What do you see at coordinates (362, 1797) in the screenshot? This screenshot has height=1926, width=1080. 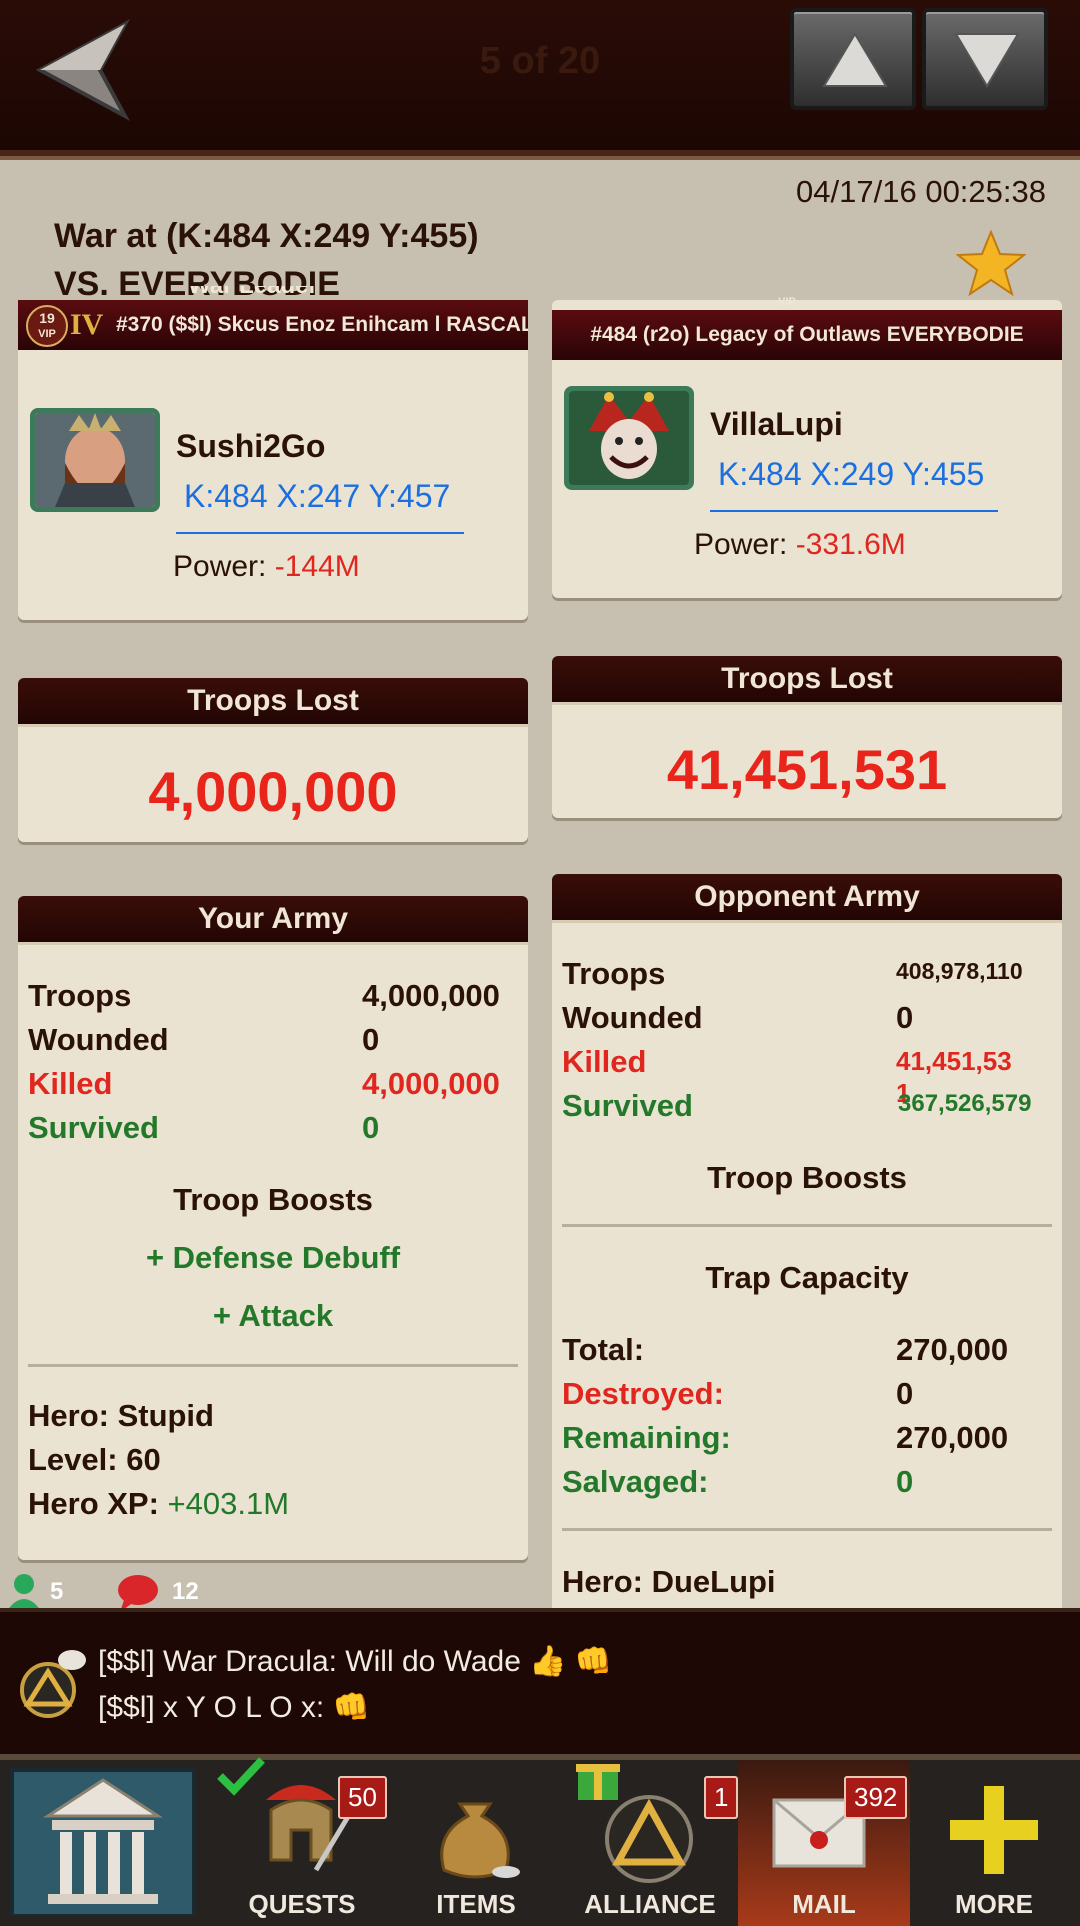 I see `quests-badge: 50` at bounding box center [362, 1797].